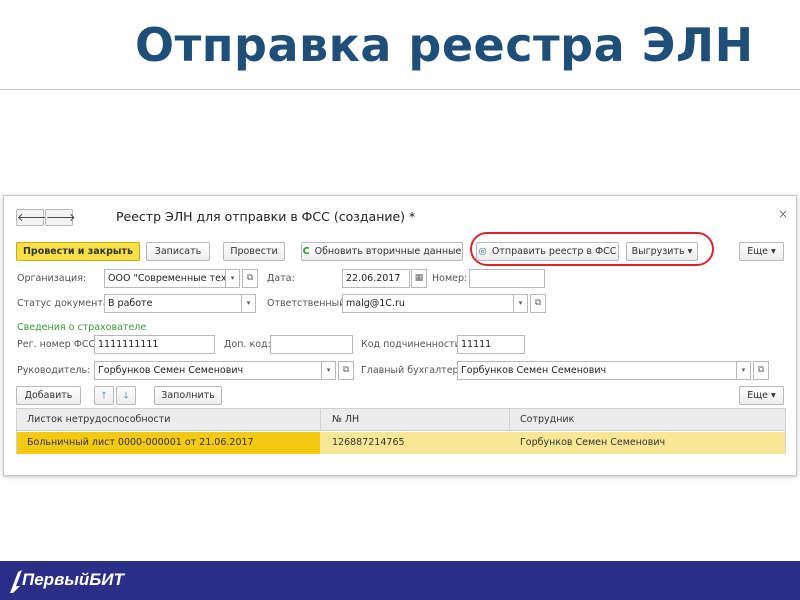 The image size is (800, 600). I want to click on table-more-button: Еще ▾, so click(761, 395).